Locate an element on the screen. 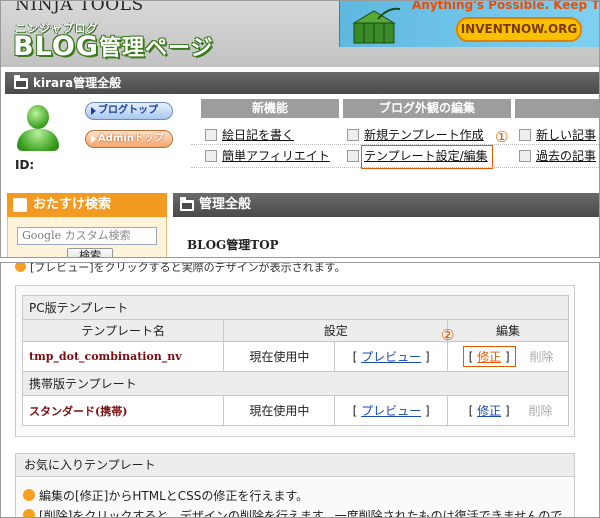 The width and height of the screenshot is (600, 518). pc-template-section: PC版テンプレート is located at coordinates (295, 307).